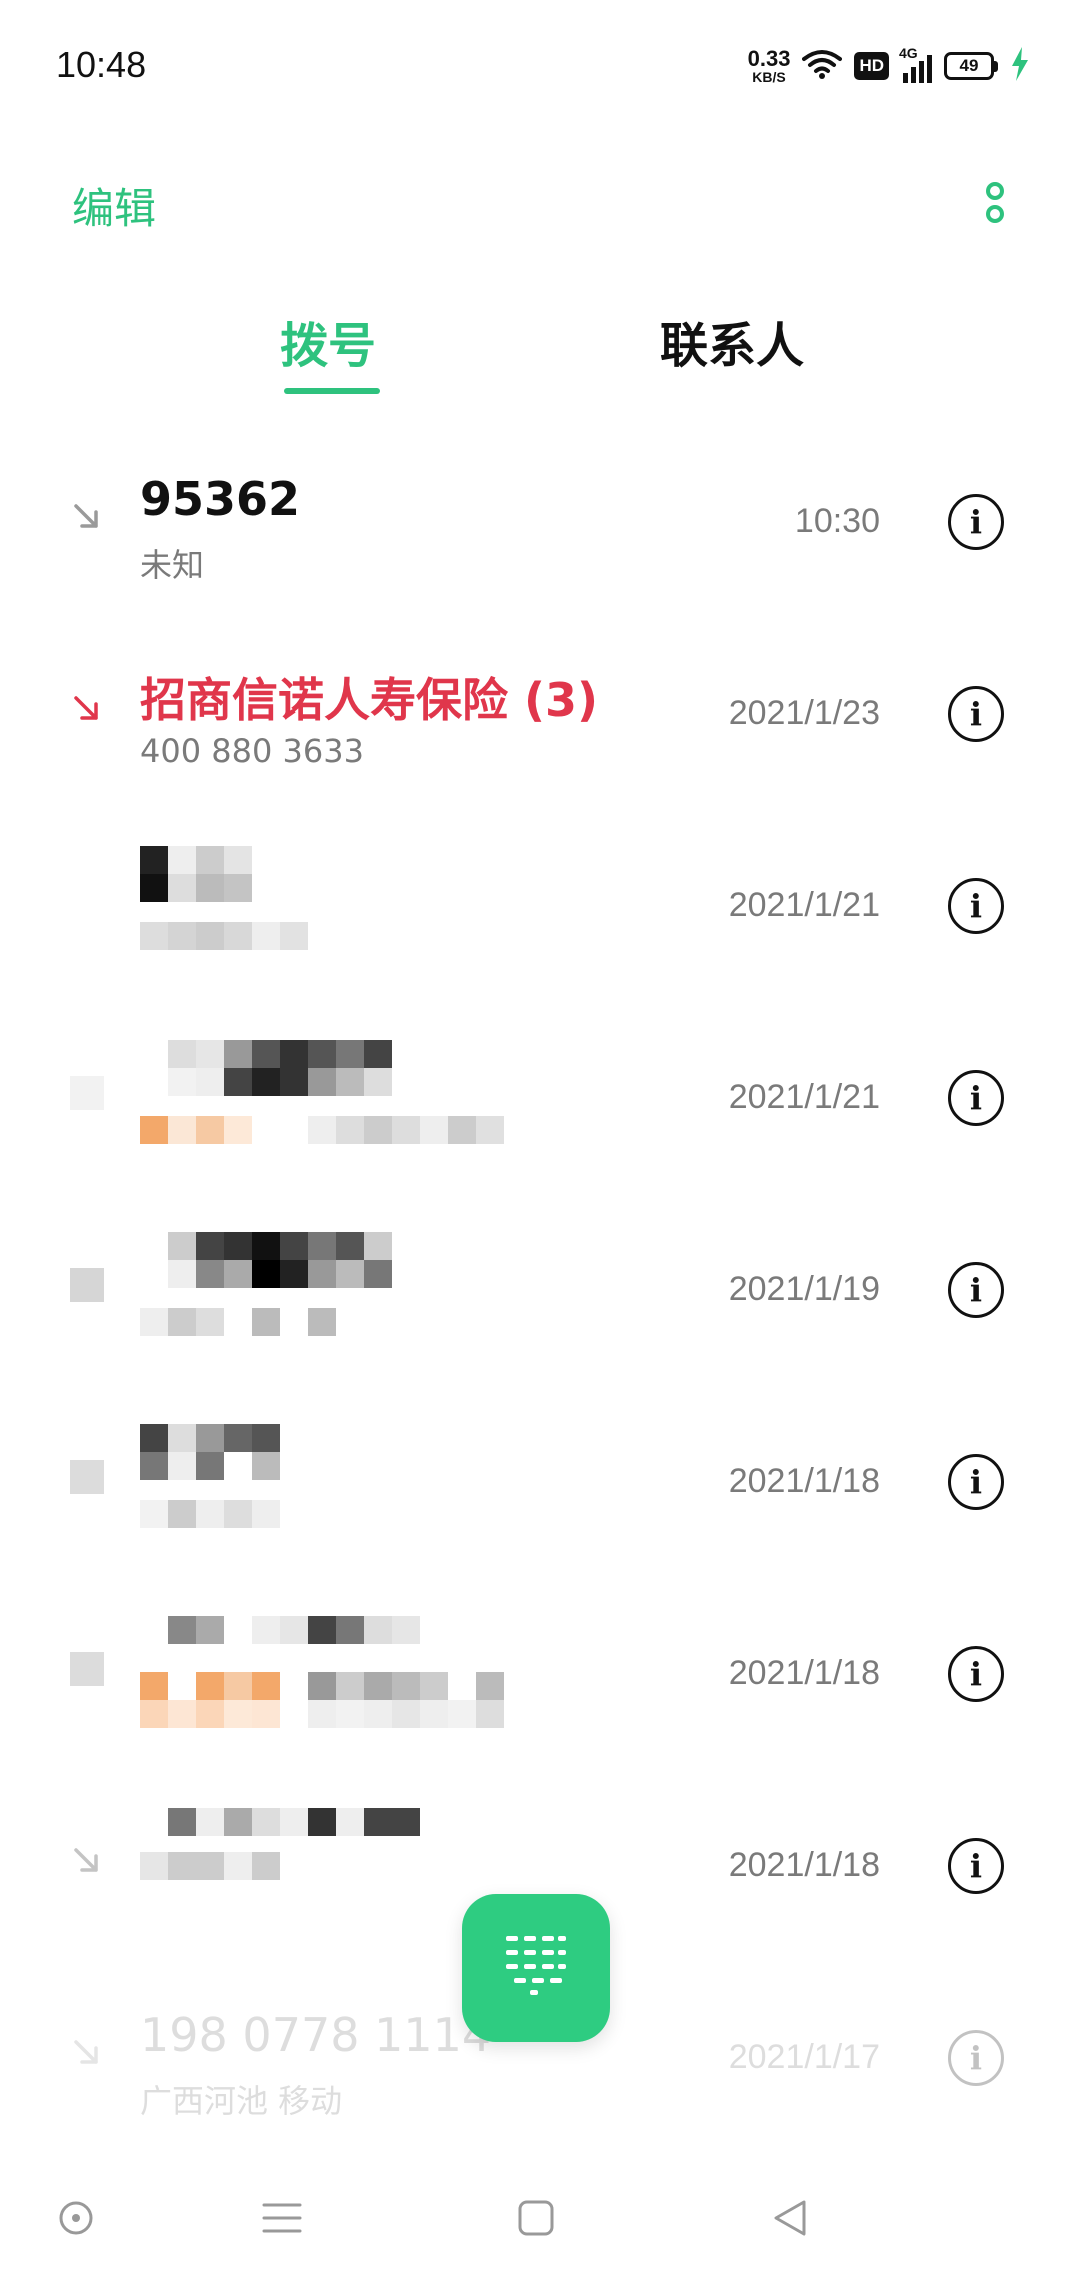  Describe the element at coordinates (332, 391) in the screenshot. I see `tab-indicator` at that location.